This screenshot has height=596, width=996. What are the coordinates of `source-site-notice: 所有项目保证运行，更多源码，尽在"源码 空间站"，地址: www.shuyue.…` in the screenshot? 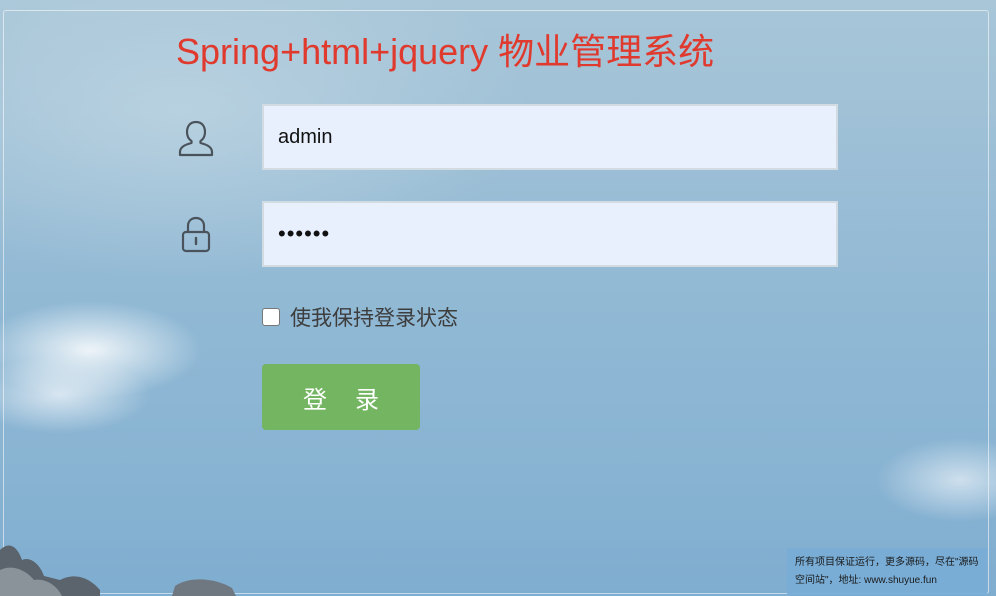 It's located at (887, 572).